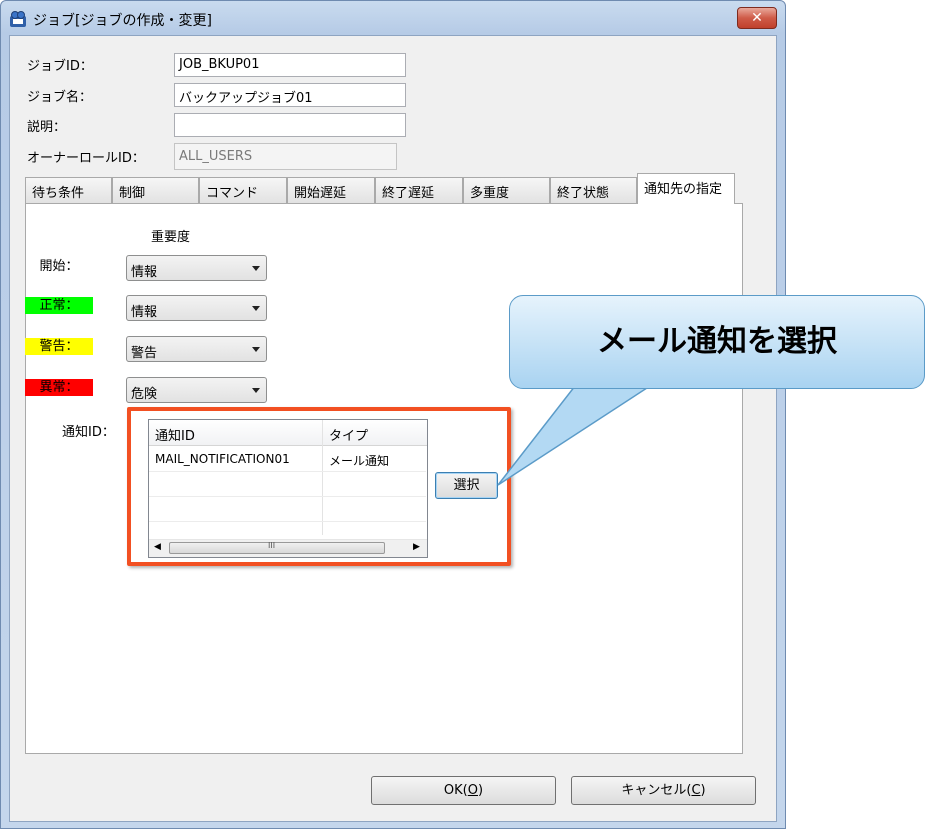 The width and height of the screenshot is (933, 831). What do you see at coordinates (575, 435) in the screenshot?
I see `callout-pointer` at bounding box center [575, 435].